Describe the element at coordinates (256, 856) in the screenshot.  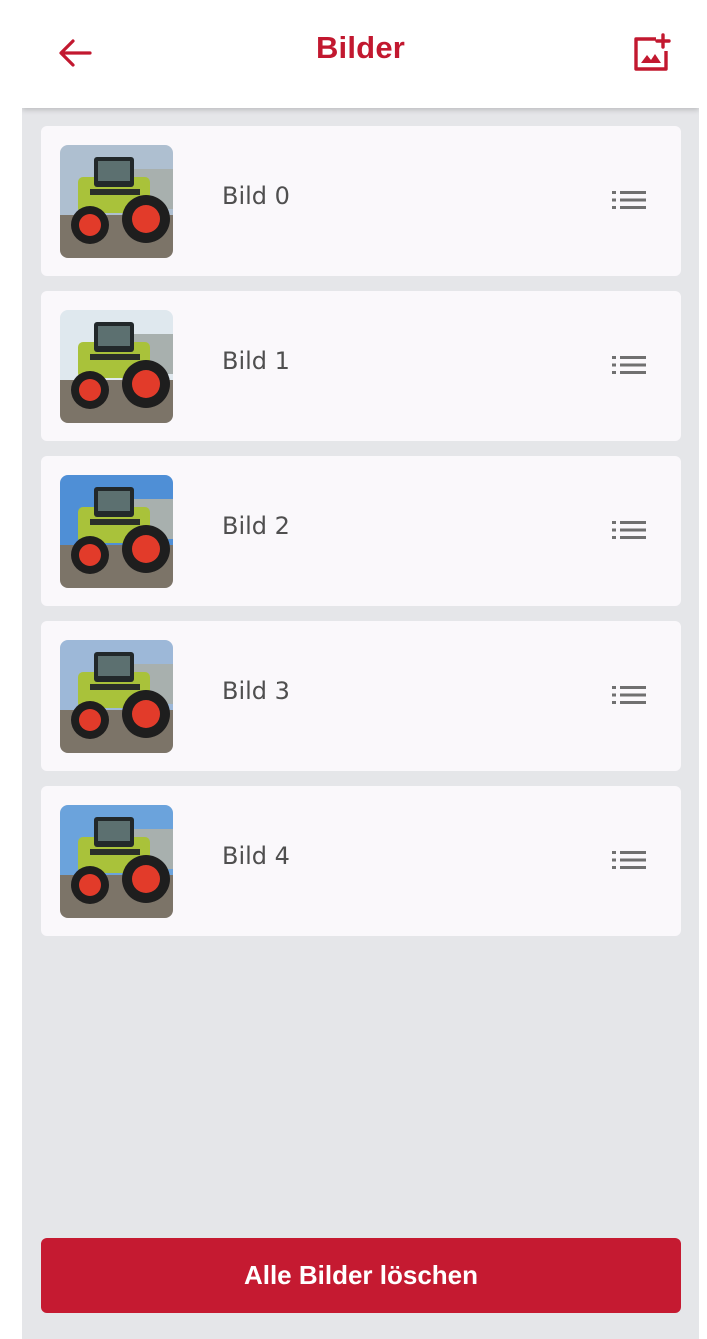
I see `item-label: Bild 4` at that location.